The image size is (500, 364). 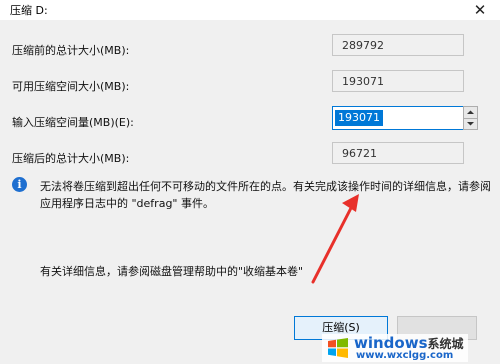 I want to click on compress-amount-input: 193071, so click(x=398, y=118).